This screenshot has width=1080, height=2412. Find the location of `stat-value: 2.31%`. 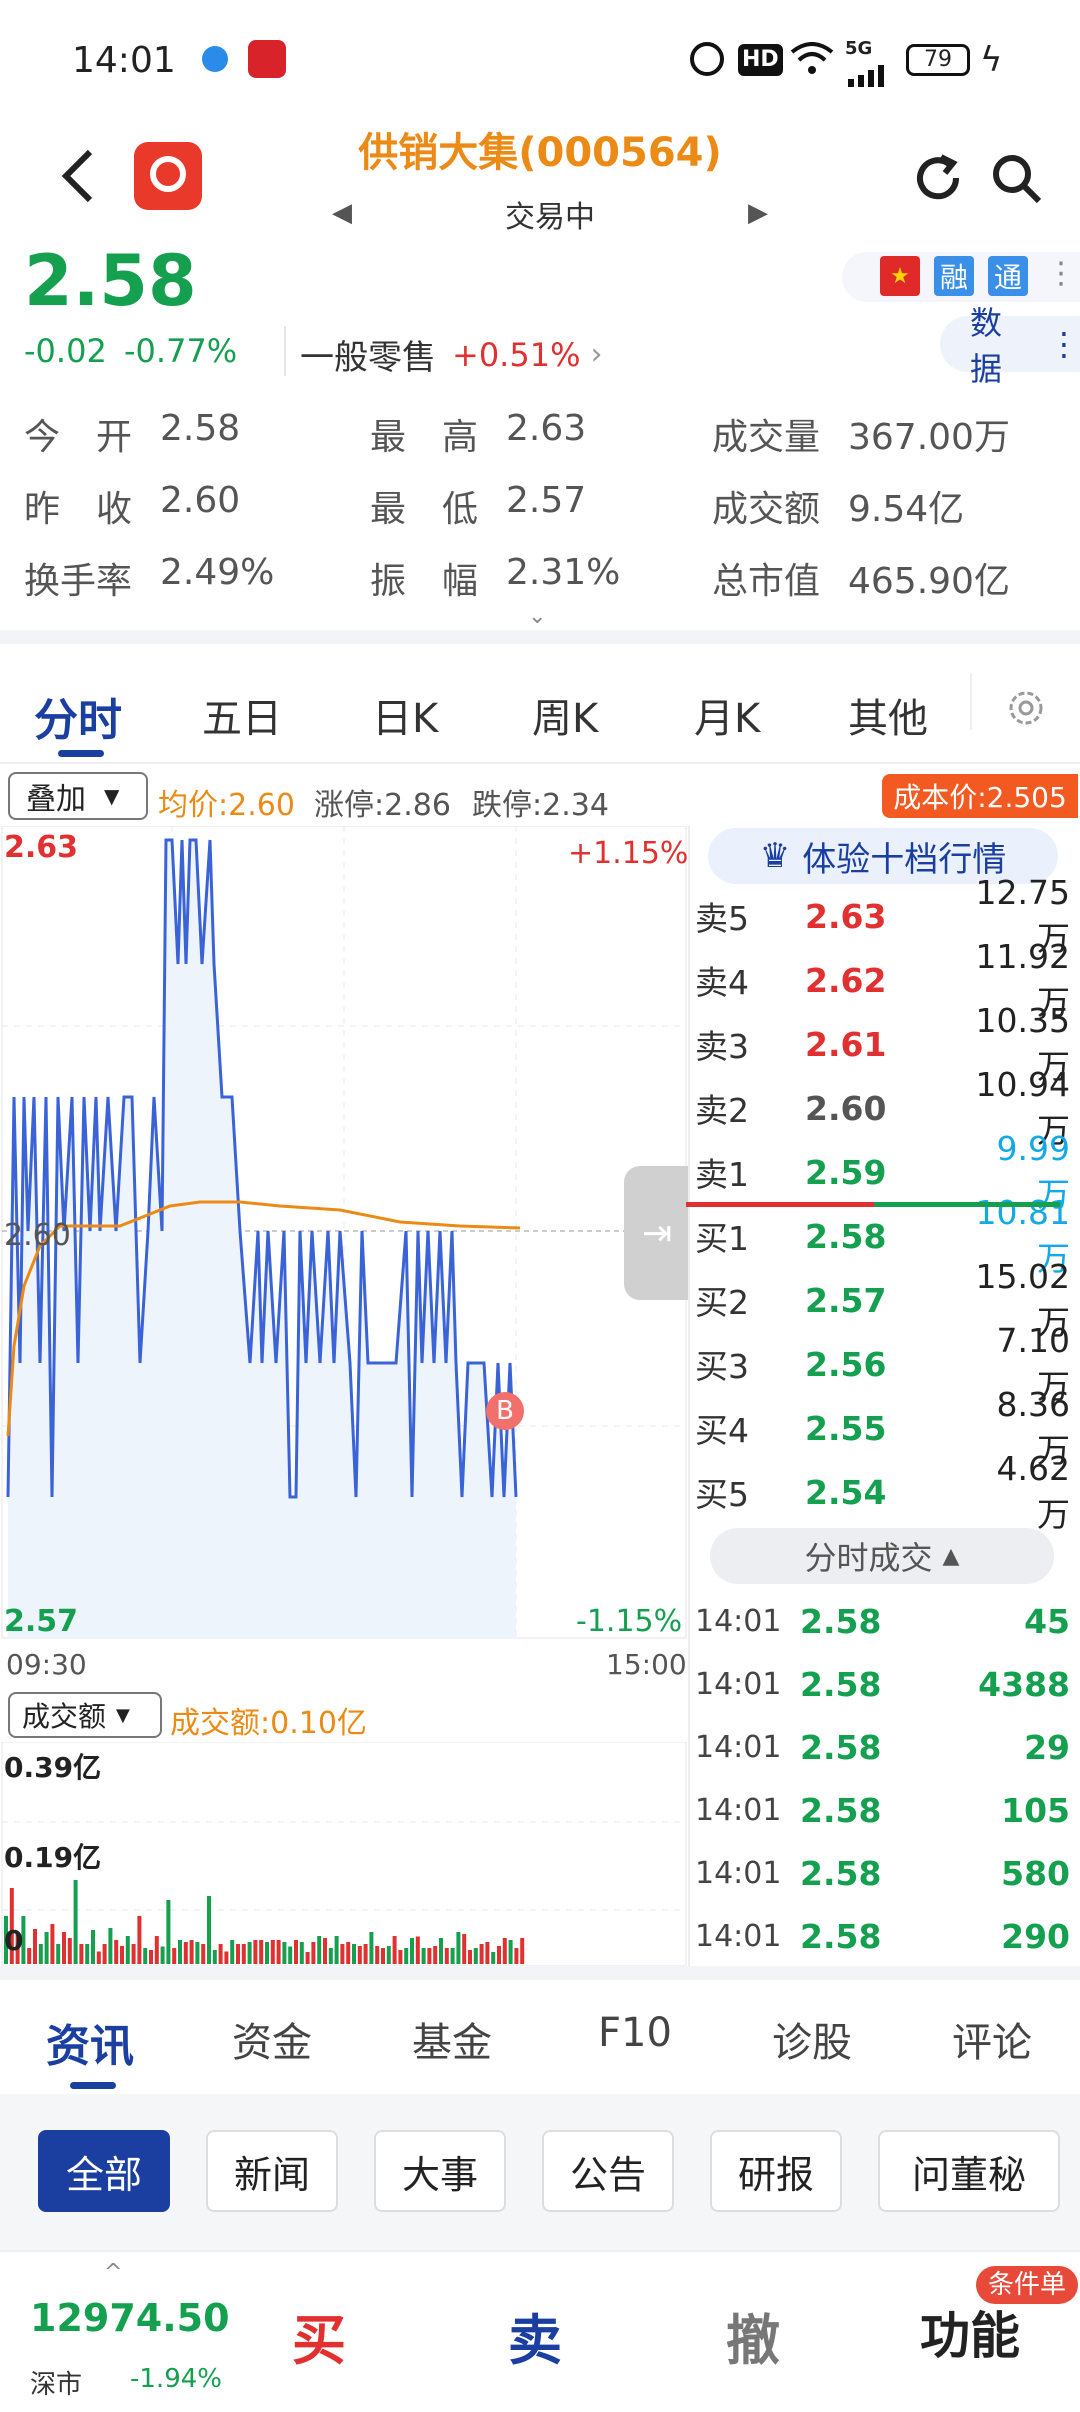

stat-value: 2.31% is located at coordinates (563, 572).